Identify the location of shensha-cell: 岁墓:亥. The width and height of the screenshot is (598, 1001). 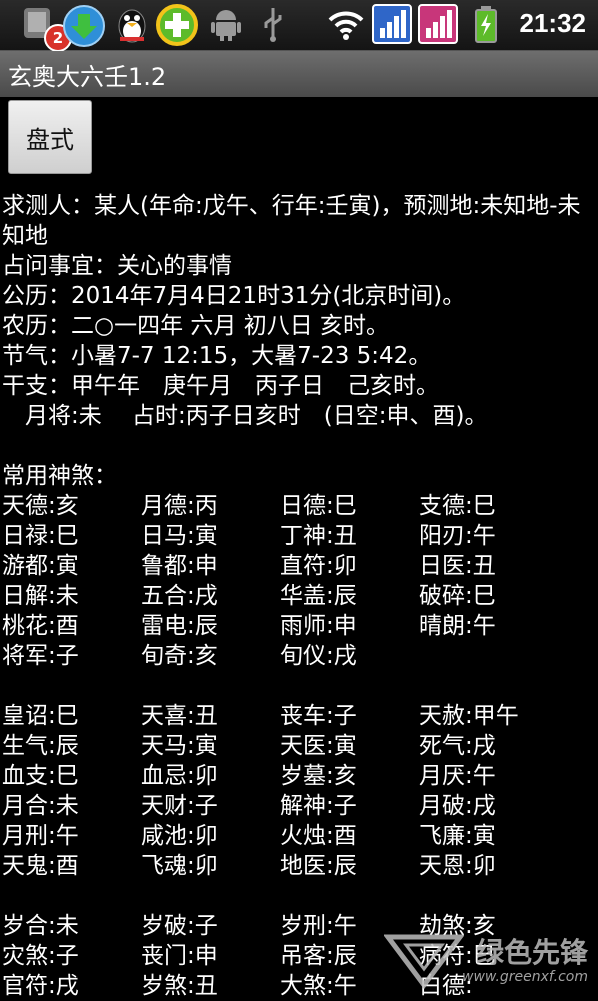
(318, 776).